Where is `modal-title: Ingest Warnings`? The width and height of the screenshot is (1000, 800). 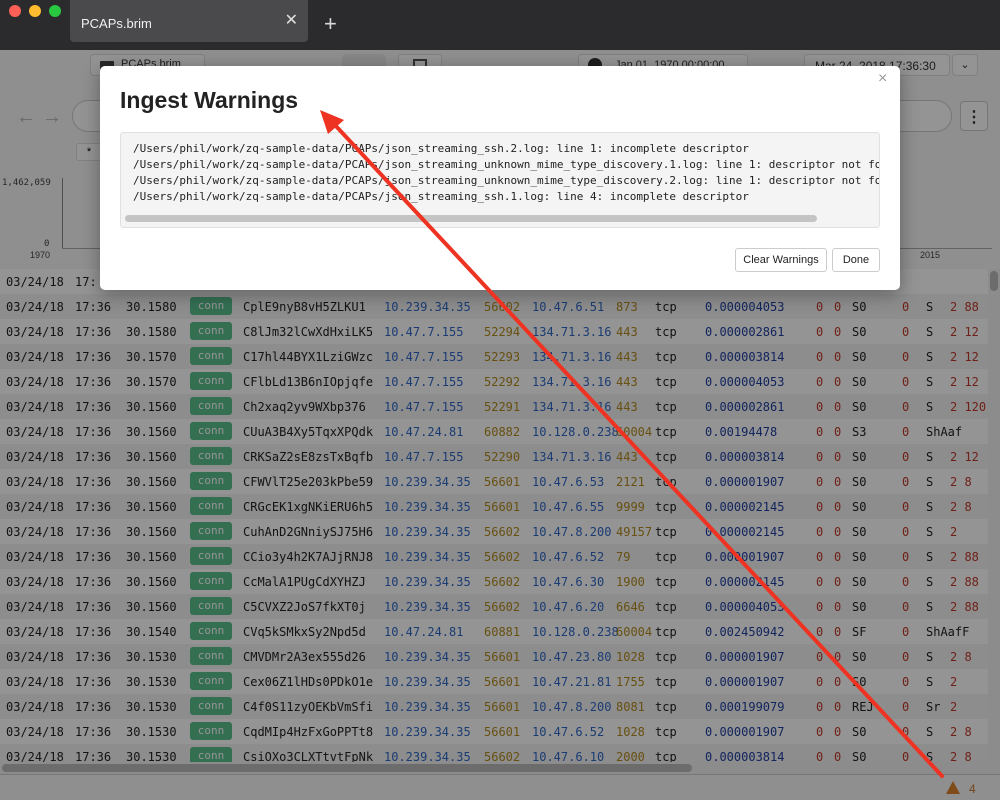
modal-title: Ingest Warnings is located at coordinates (209, 100).